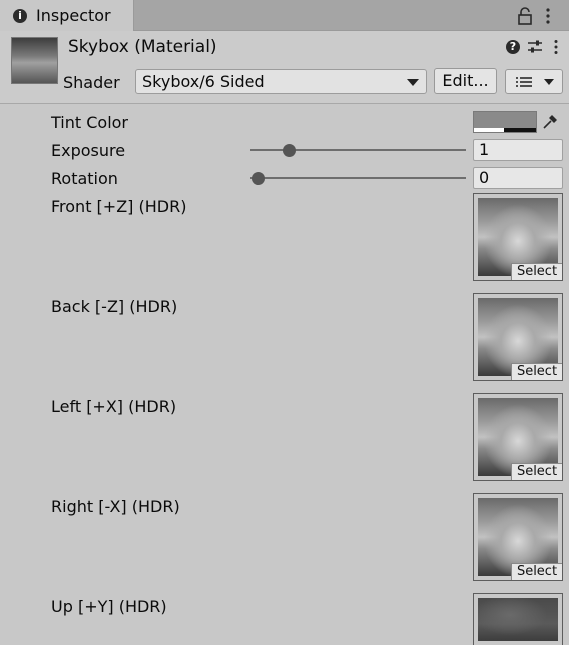  I want to click on exposure-value-field: 1, so click(518, 150).